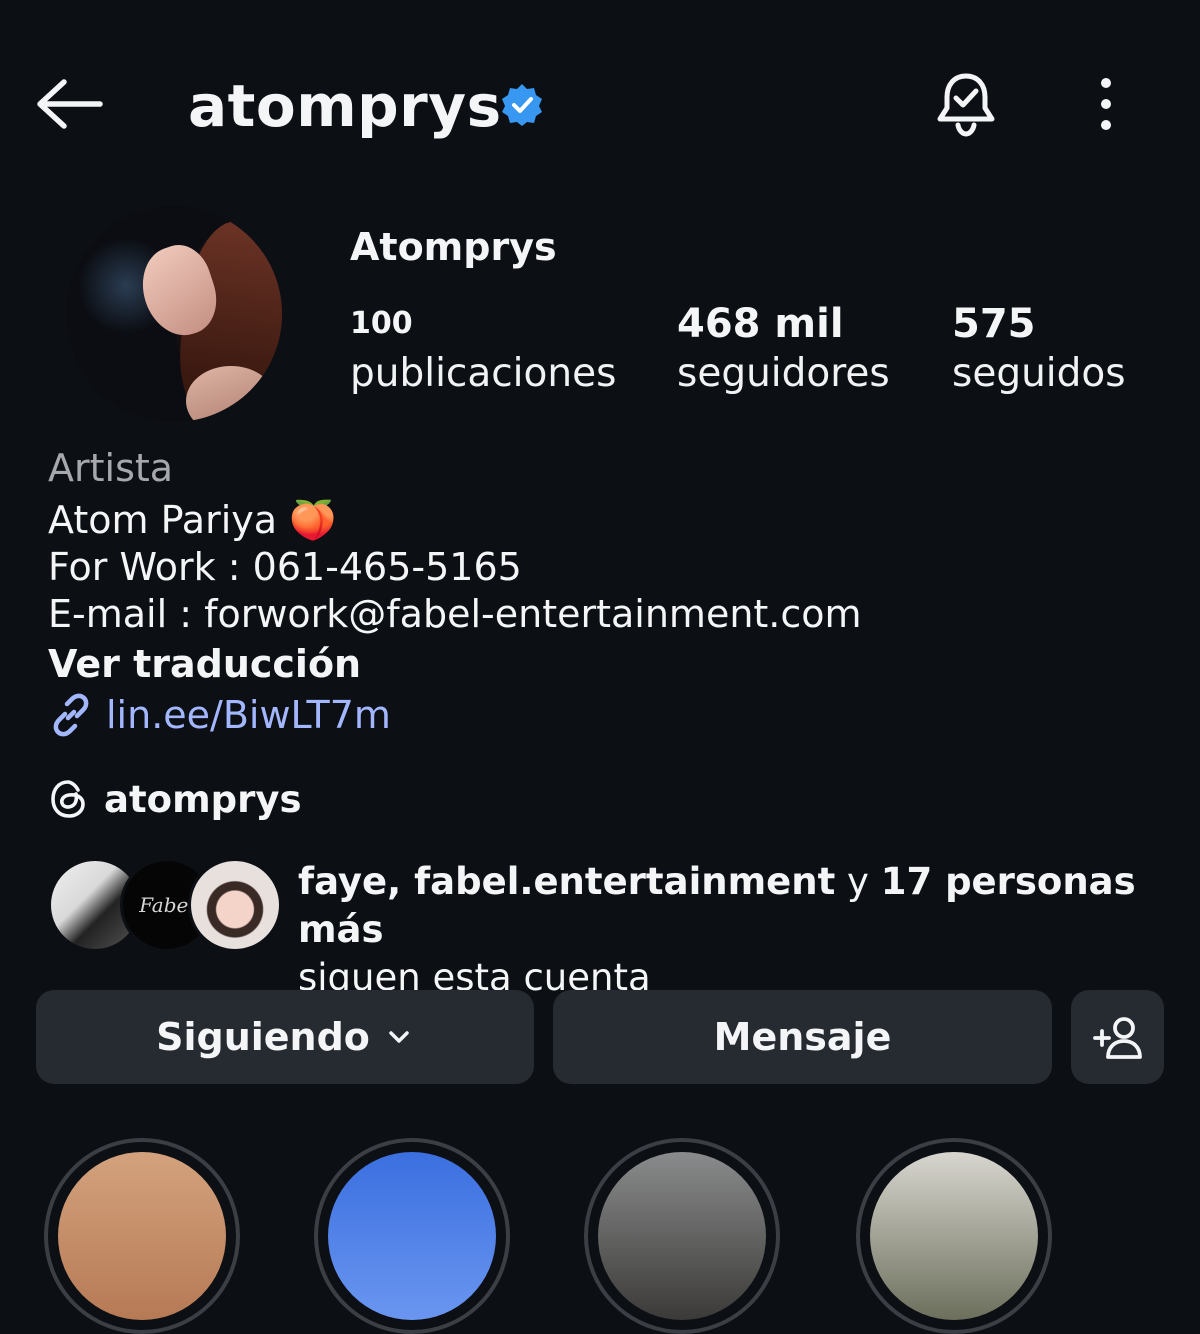 This screenshot has height=1334, width=1200. I want to click on back-arrow-icon, so click(69, 104).